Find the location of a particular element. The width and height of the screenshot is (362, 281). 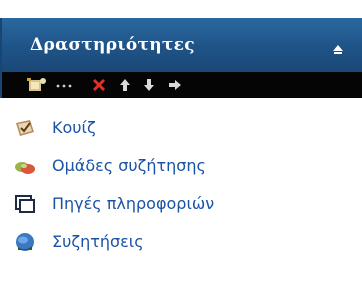

forum-icon is located at coordinates (25, 166).